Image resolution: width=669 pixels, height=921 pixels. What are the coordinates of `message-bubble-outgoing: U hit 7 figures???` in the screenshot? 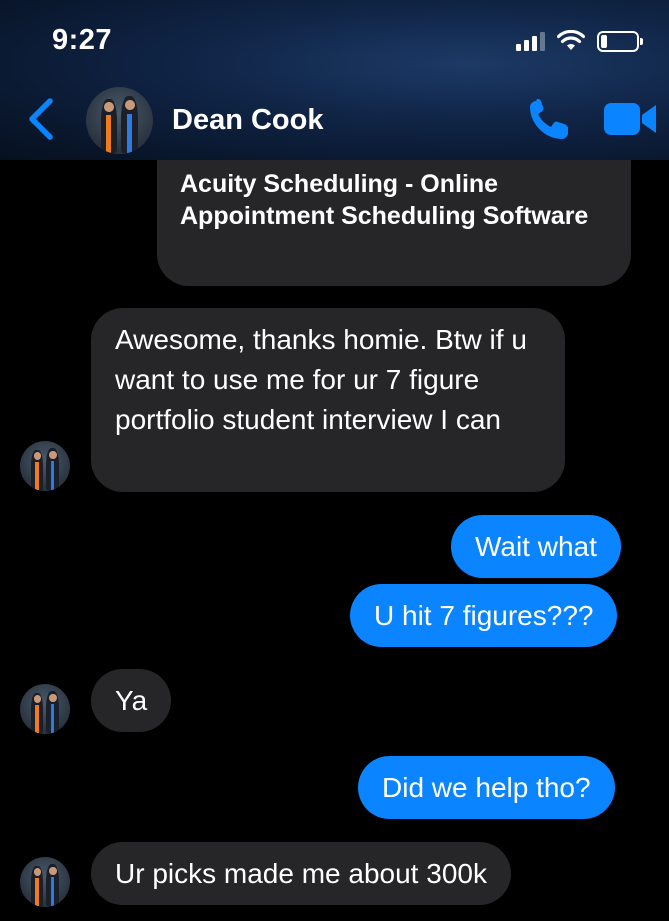 It's located at (484, 615).